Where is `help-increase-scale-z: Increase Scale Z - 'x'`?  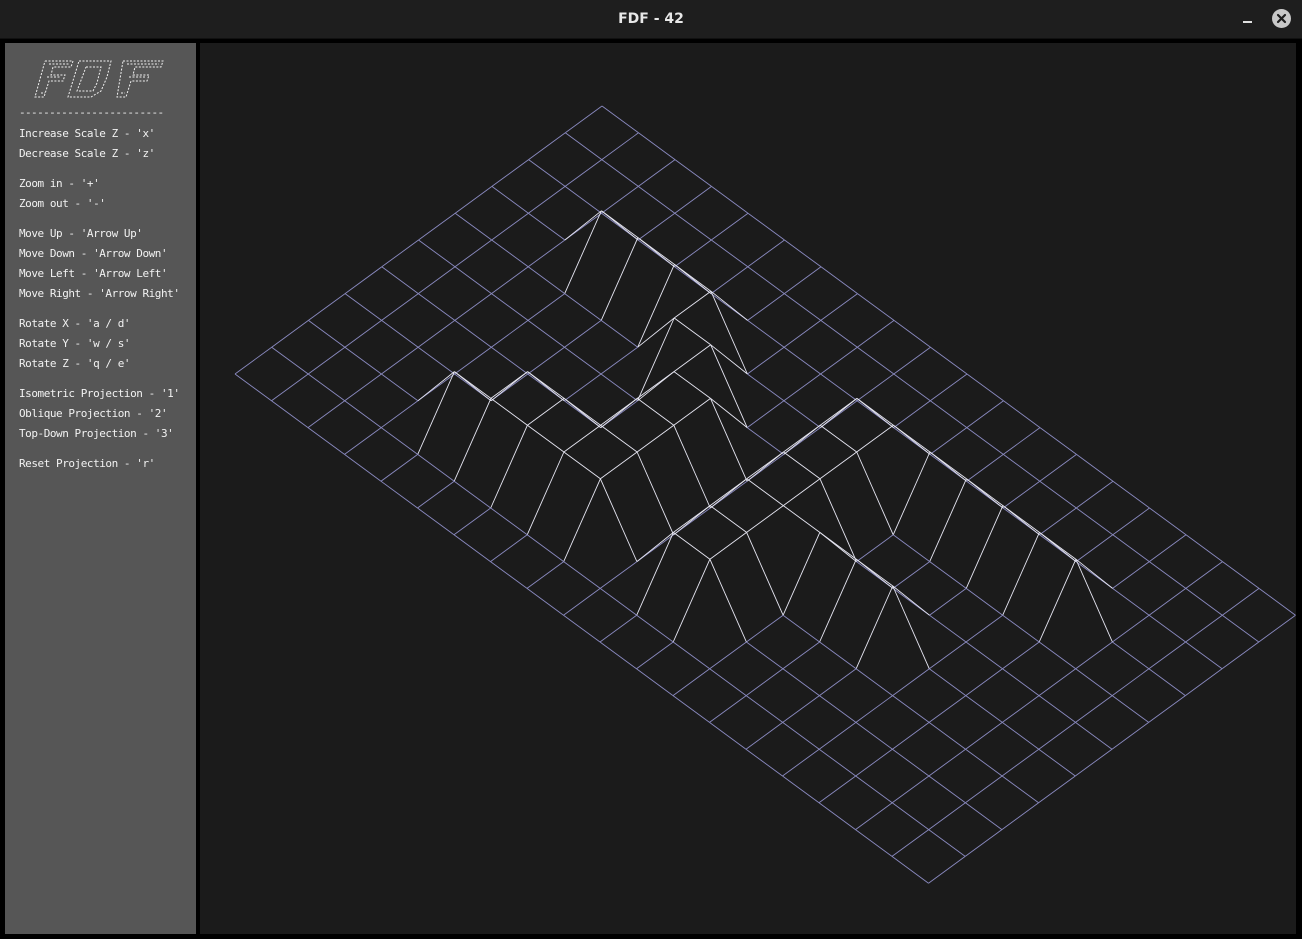
help-increase-scale-z: Increase Scale Z - 'x' is located at coordinates (87, 133).